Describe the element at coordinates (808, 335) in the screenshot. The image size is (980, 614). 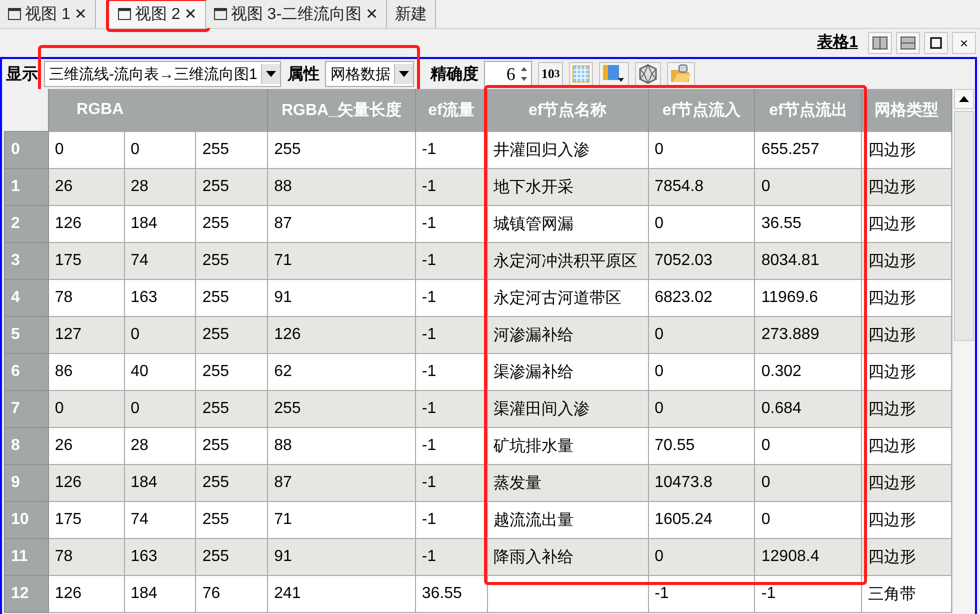
I see `table-cell: 273.889` at that location.